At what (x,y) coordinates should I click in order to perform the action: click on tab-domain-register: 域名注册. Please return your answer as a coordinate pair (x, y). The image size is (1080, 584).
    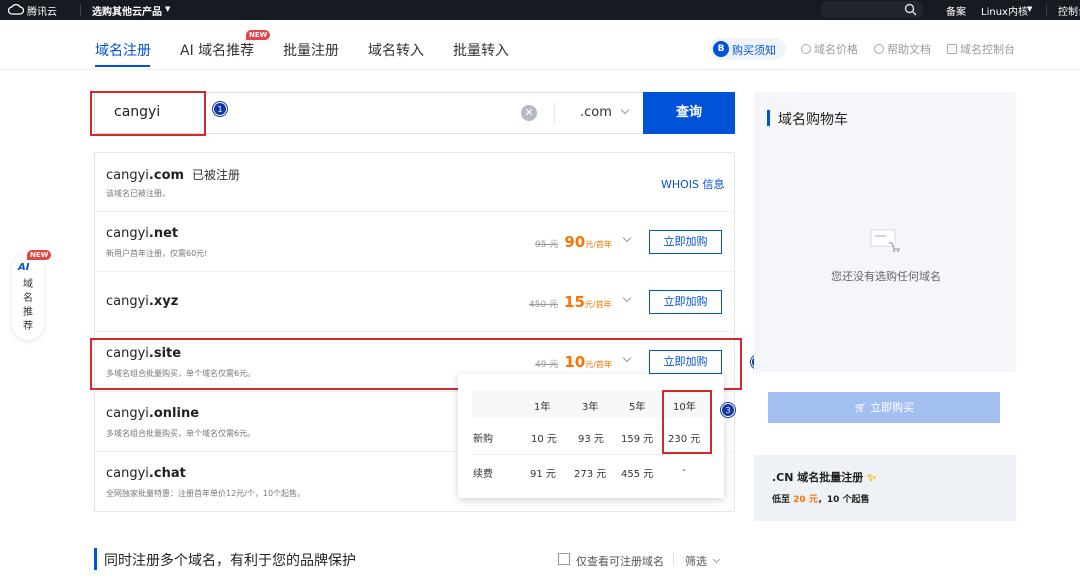
    Looking at the image, I should click on (123, 50).